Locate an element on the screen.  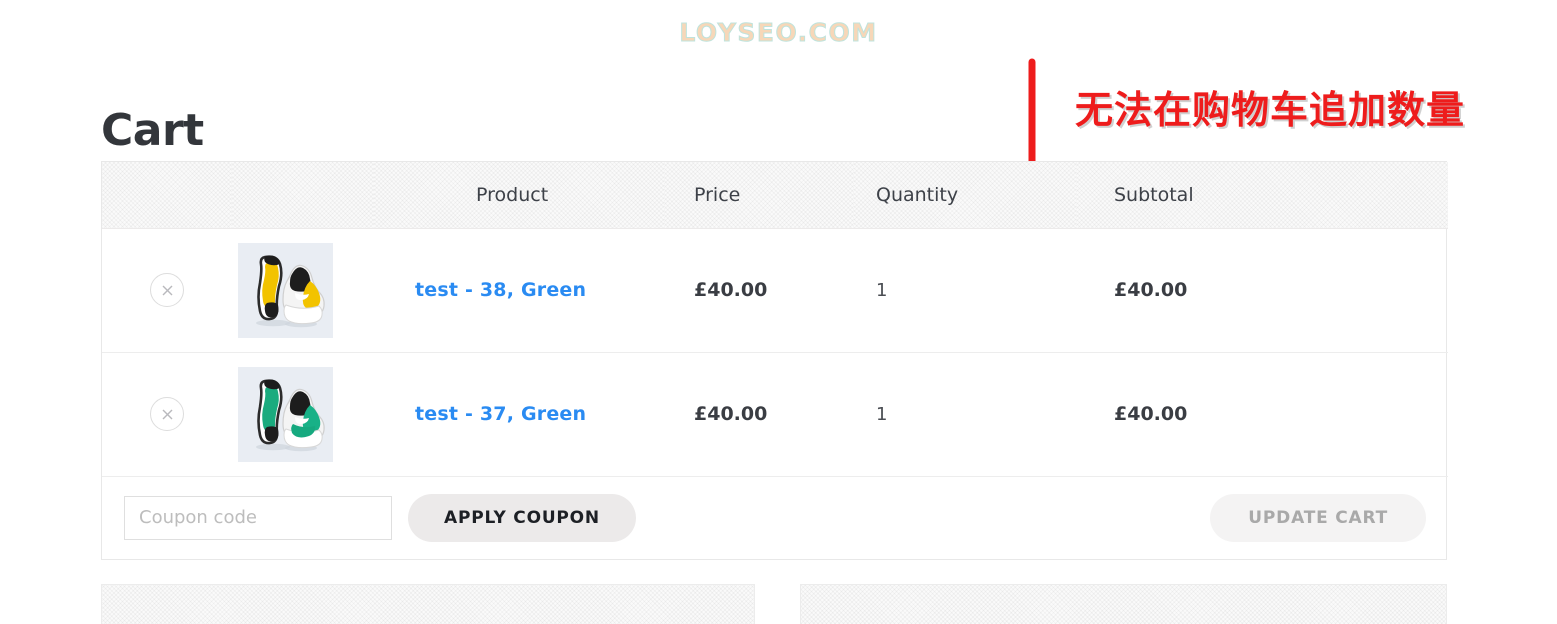
column-header-subtotal: Subtotal is located at coordinates (1262, 195).